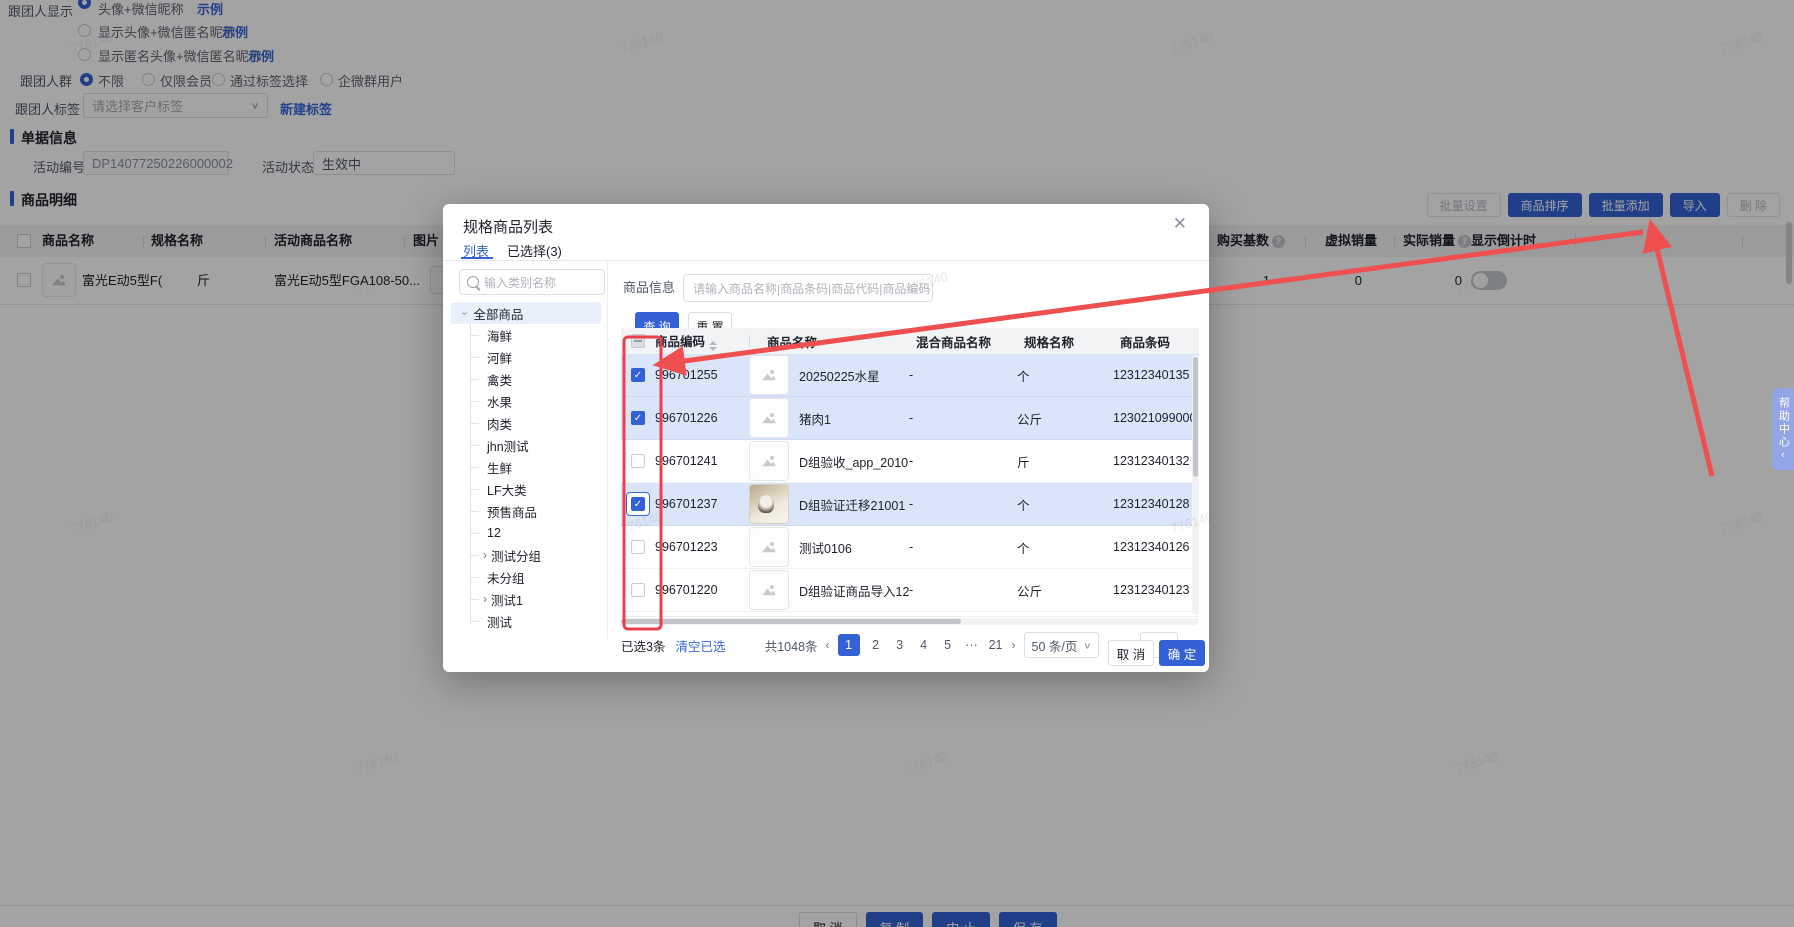 The height and width of the screenshot is (927, 1794). What do you see at coordinates (910, 375) in the screenshot?
I see `table-row: 996701255 20250225水星 - 个 12312340135` at bounding box center [910, 375].